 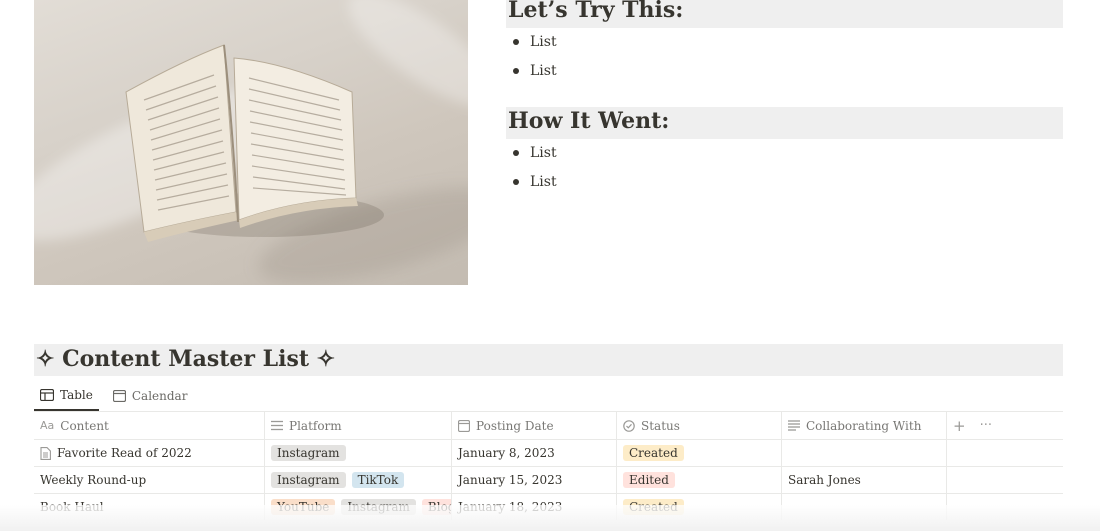 What do you see at coordinates (959, 426) in the screenshot?
I see `add-column-button: +` at bounding box center [959, 426].